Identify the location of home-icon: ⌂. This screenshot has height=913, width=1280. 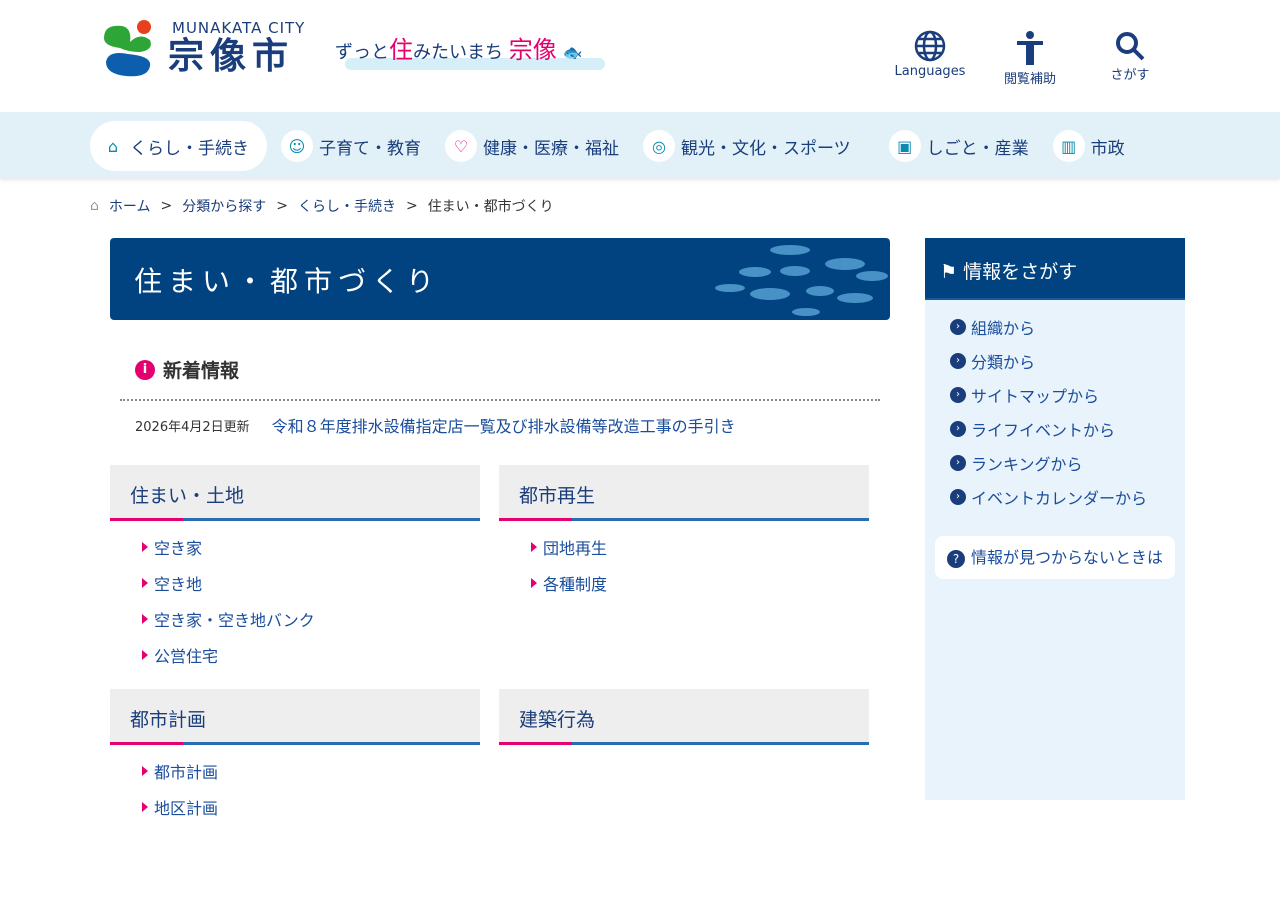
(94, 206).